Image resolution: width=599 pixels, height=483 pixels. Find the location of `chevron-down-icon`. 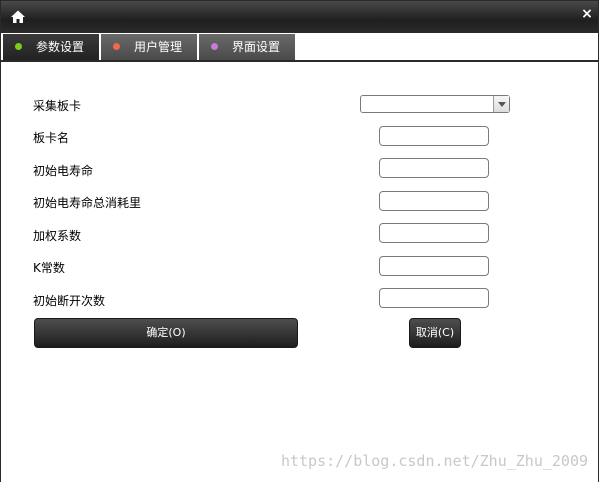

chevron-down-icon is located at coordinates (502, 104).